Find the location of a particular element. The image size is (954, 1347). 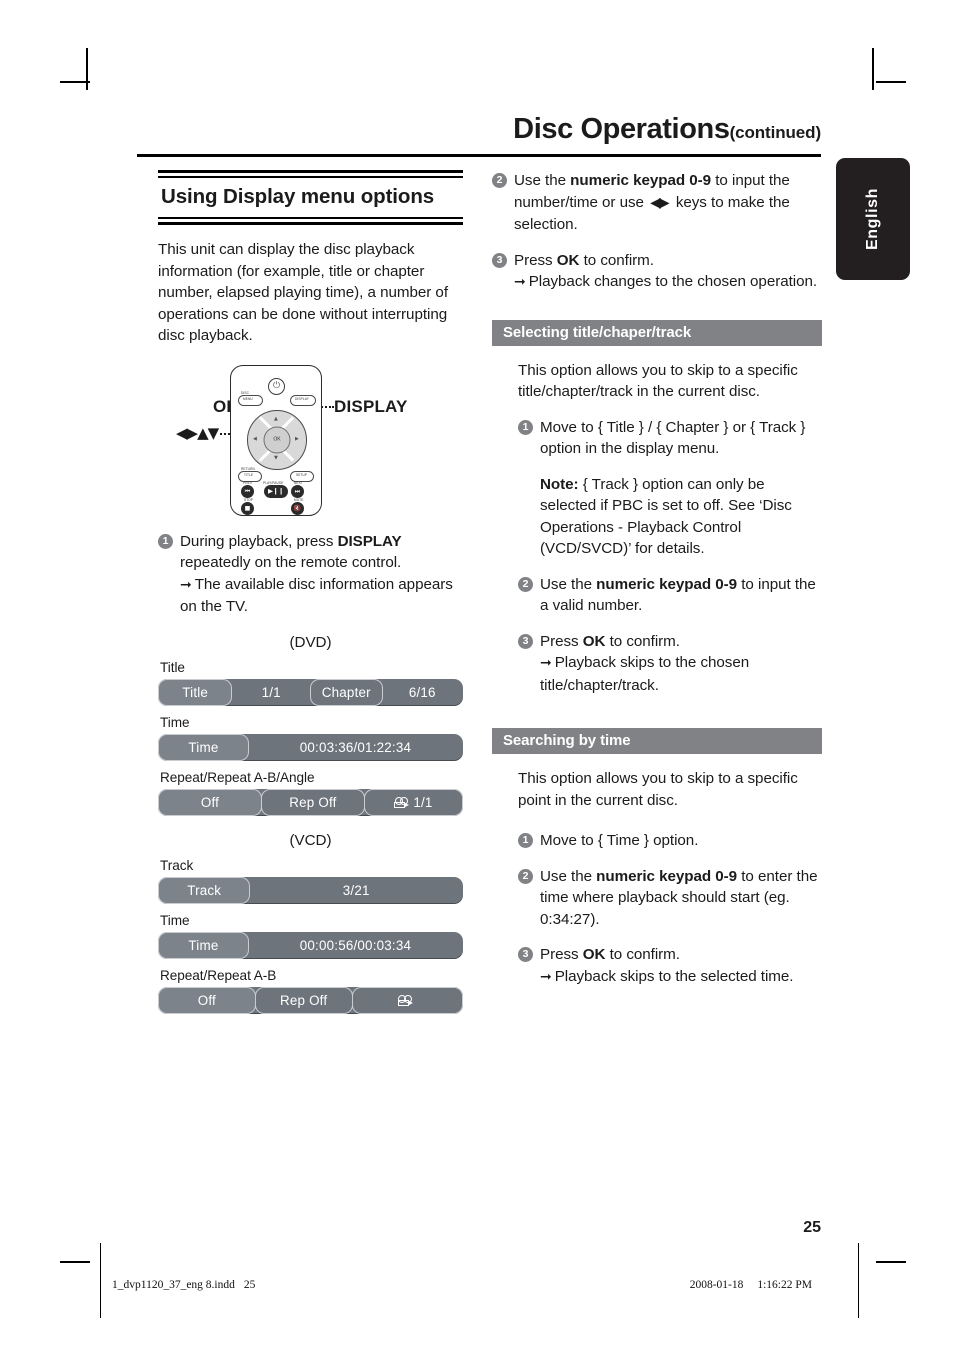

osd-segment-label: Title is located at coordinates (195, 692).